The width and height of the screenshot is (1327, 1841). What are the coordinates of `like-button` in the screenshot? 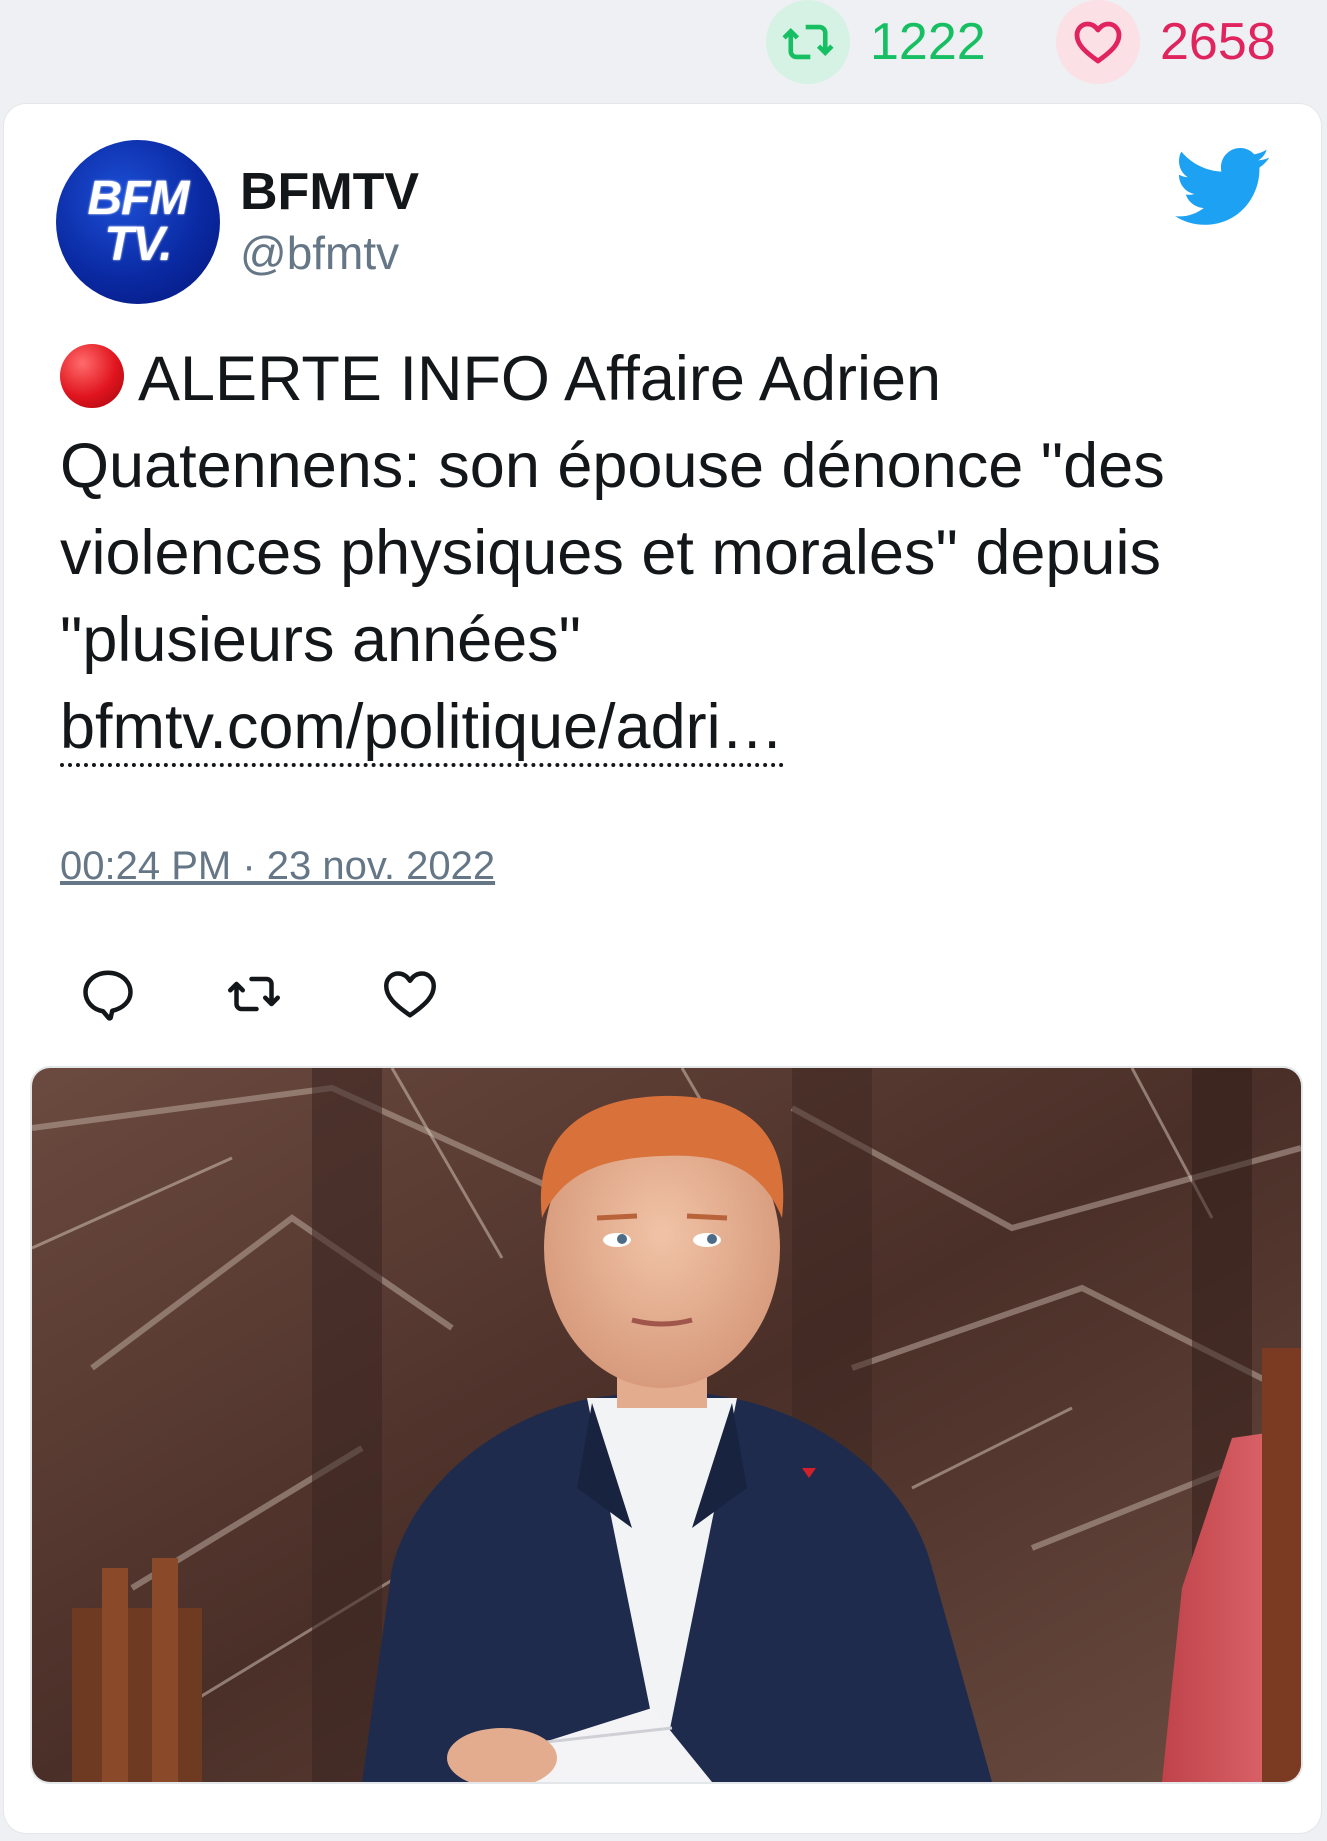 It's located at (410, 994).